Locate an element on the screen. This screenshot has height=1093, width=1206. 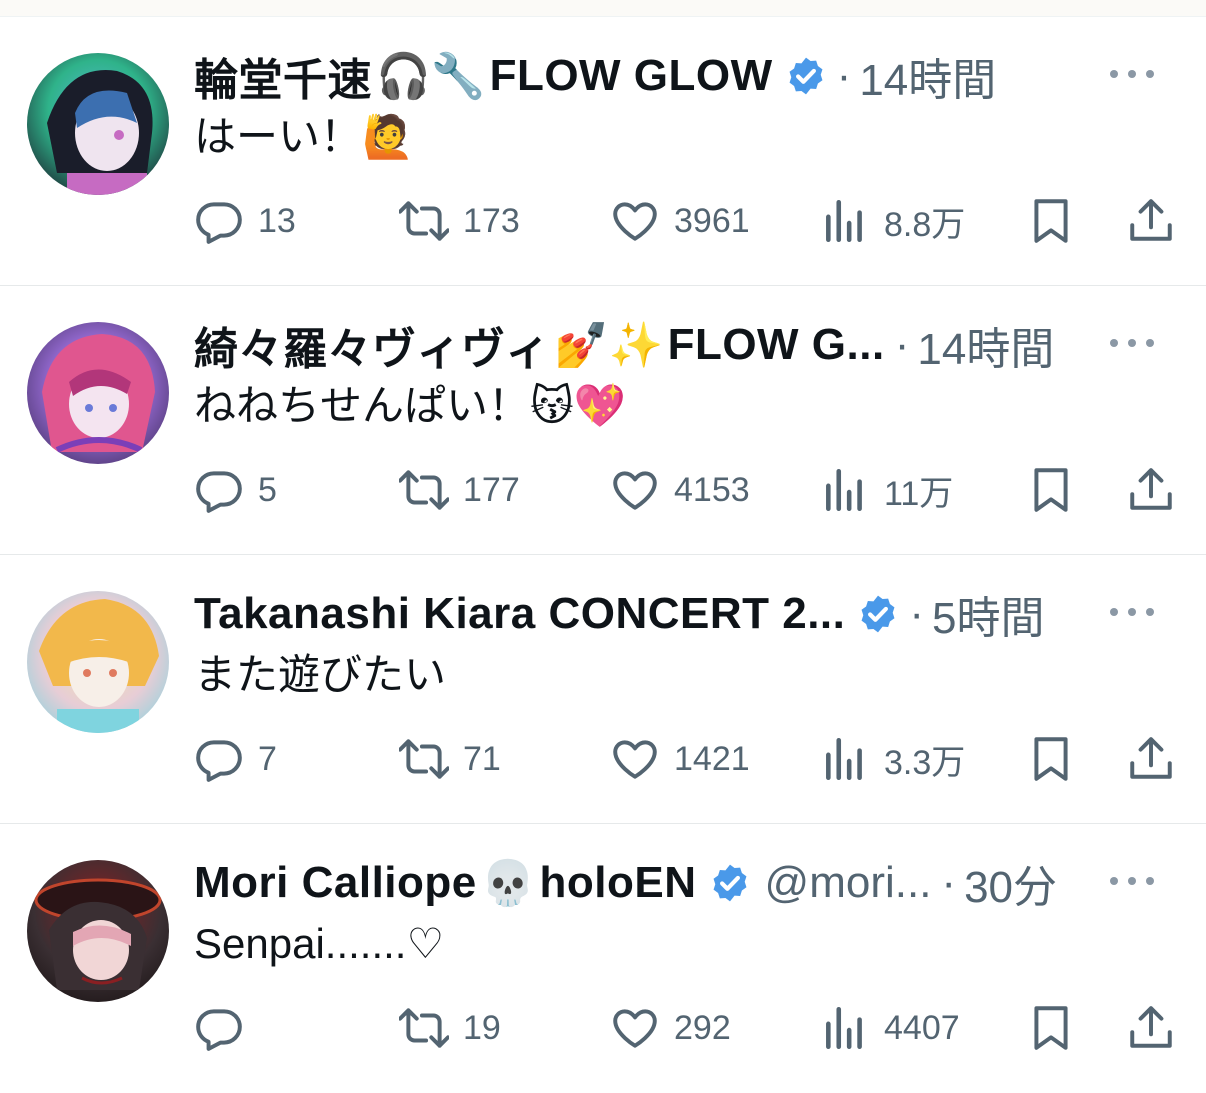
name-emoji: 🎧🔧 is located at coordinates (431, 76).